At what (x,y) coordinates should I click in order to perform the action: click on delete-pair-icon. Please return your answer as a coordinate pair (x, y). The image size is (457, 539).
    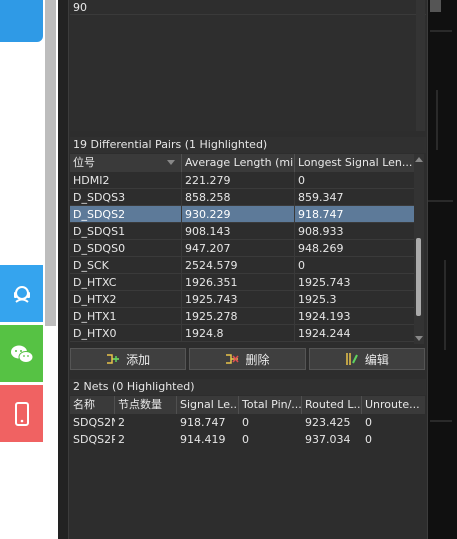
    Looking at the image, I should click on (233, 359).